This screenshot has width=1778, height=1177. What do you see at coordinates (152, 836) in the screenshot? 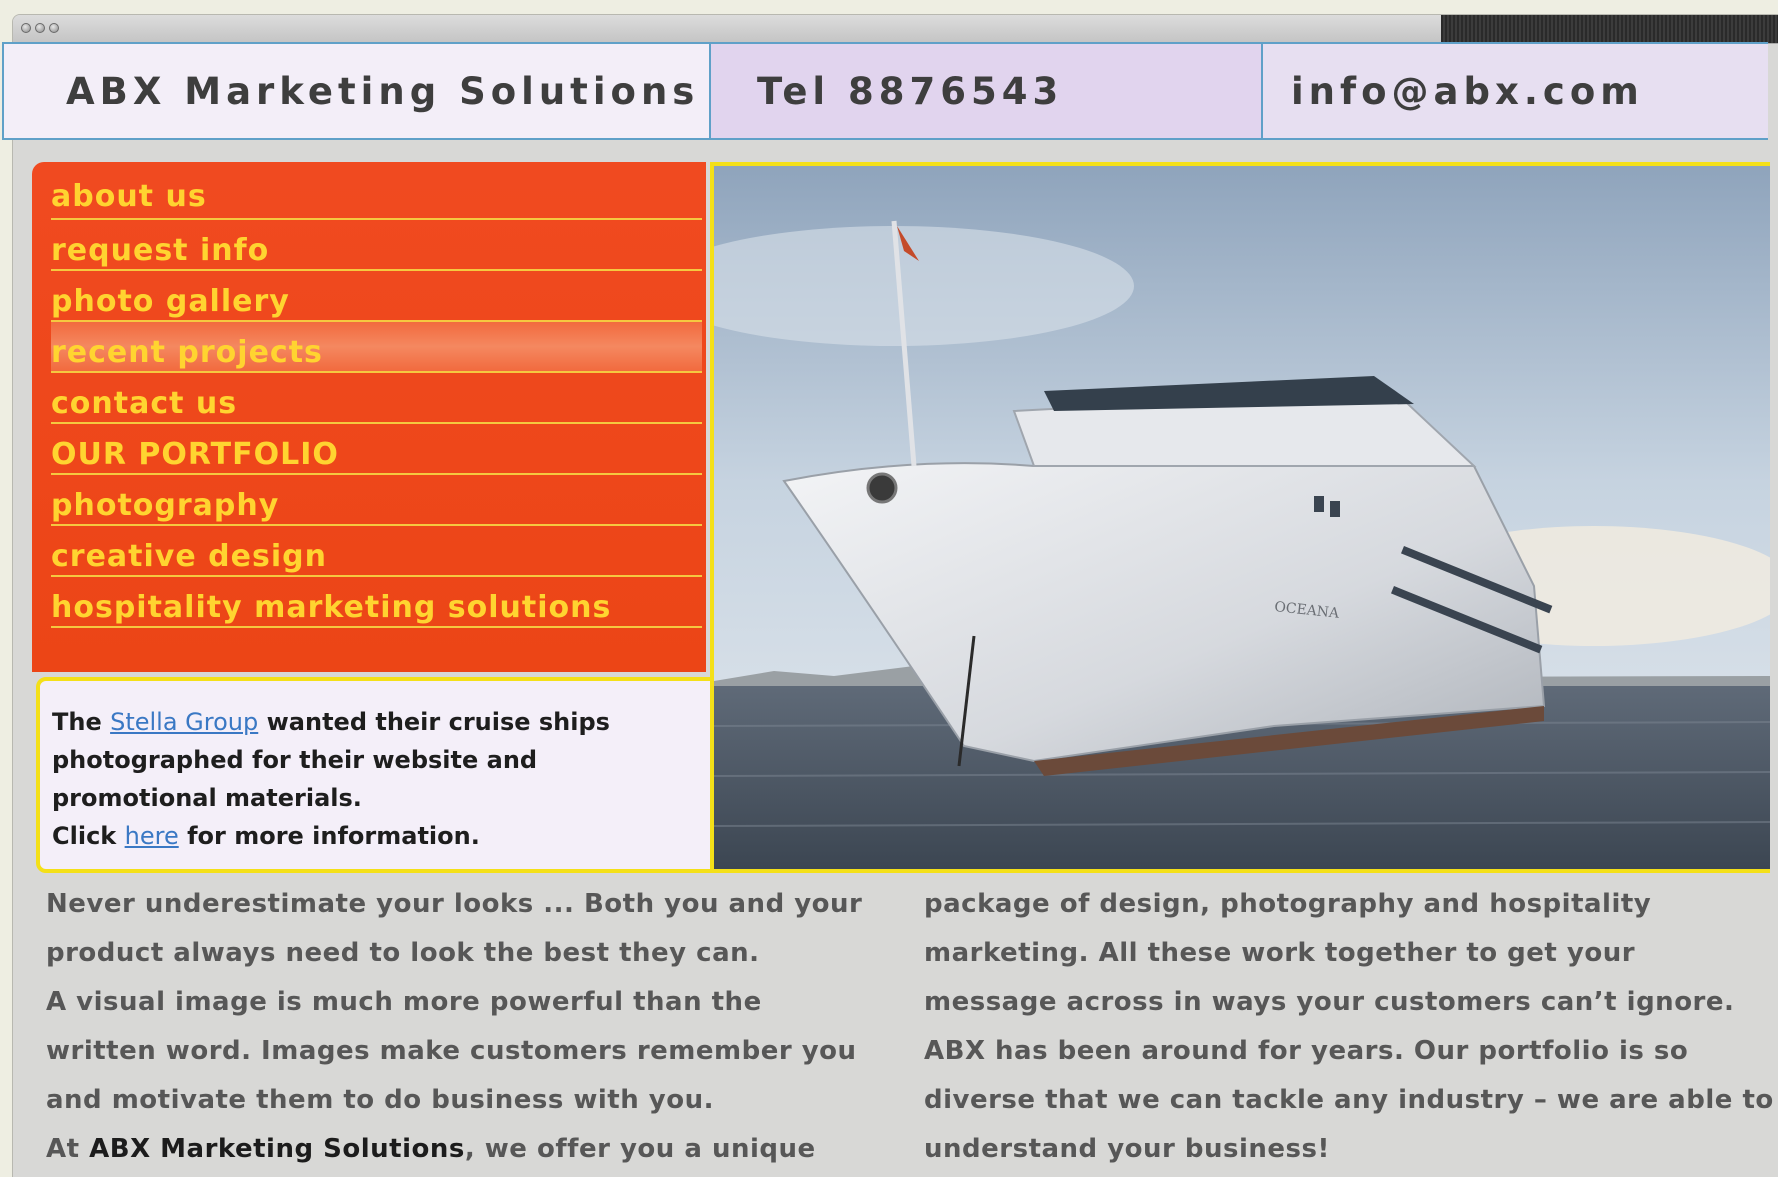
I see `more-info-link: here` at bounding box center [152, 836].